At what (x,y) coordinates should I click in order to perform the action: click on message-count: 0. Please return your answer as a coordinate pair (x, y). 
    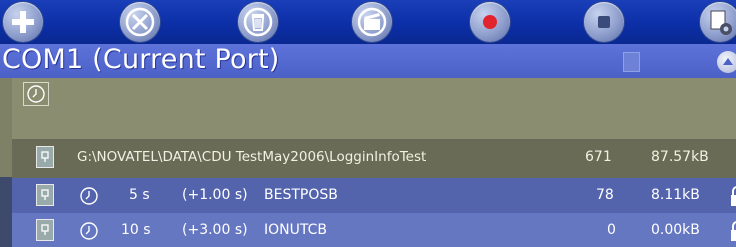
    Looking at the image, I should click on (611, 230).